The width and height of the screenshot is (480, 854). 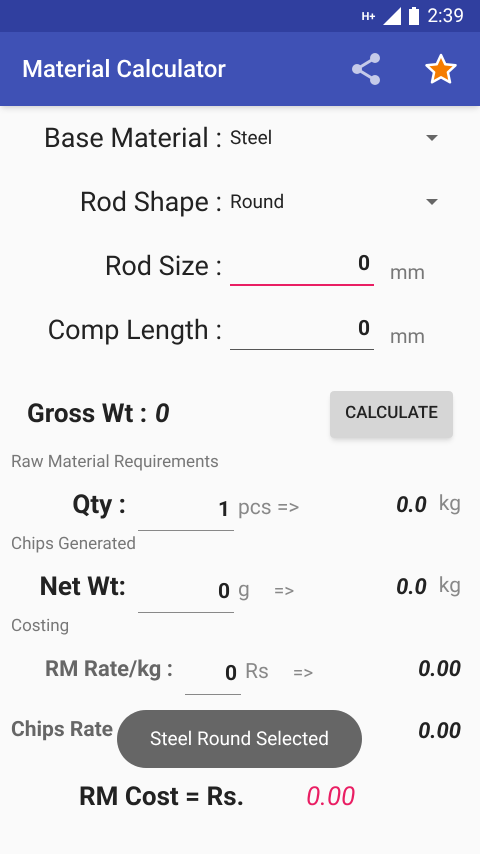 I want to click on share-icon, so click(x=366, y=69).